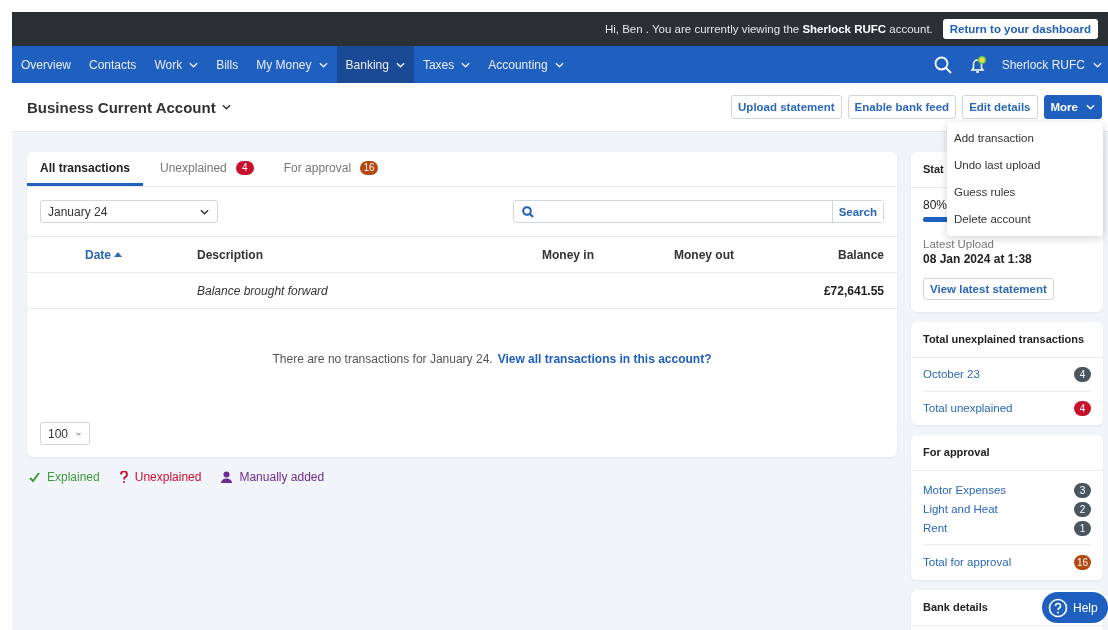  I want to click on tab: For approval 16, so click(331, 169).